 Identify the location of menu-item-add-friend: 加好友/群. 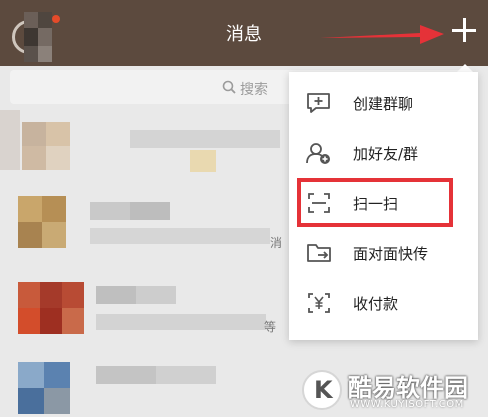
(383, 153).